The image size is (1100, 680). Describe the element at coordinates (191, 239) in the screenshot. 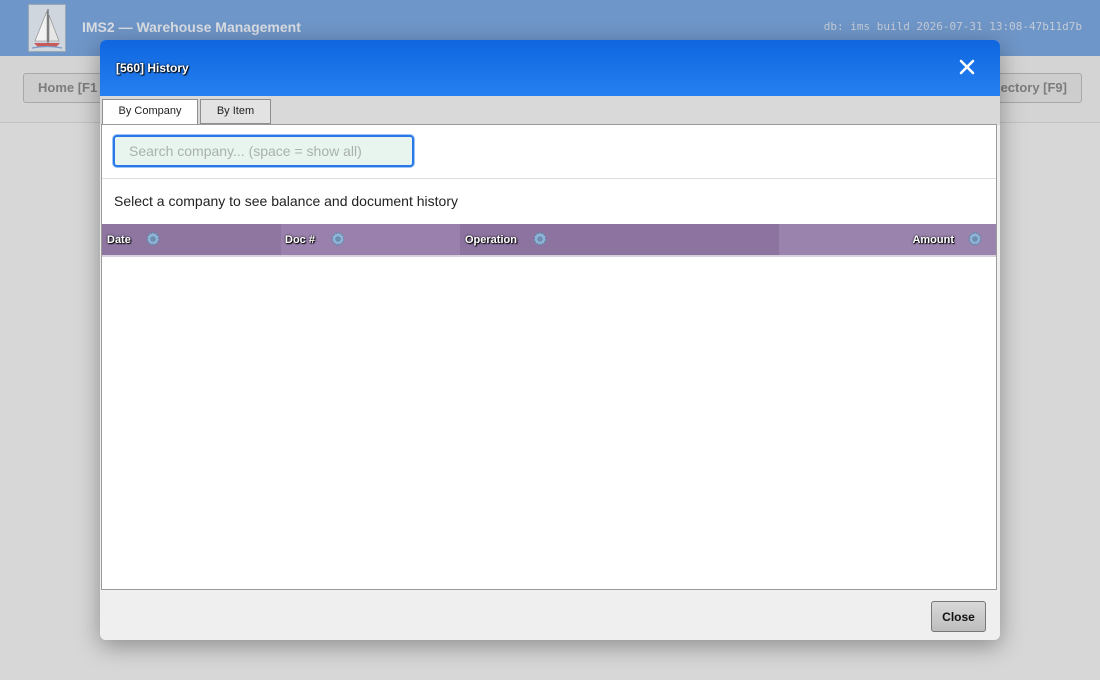

I see `column-header-date: Date` at that location.